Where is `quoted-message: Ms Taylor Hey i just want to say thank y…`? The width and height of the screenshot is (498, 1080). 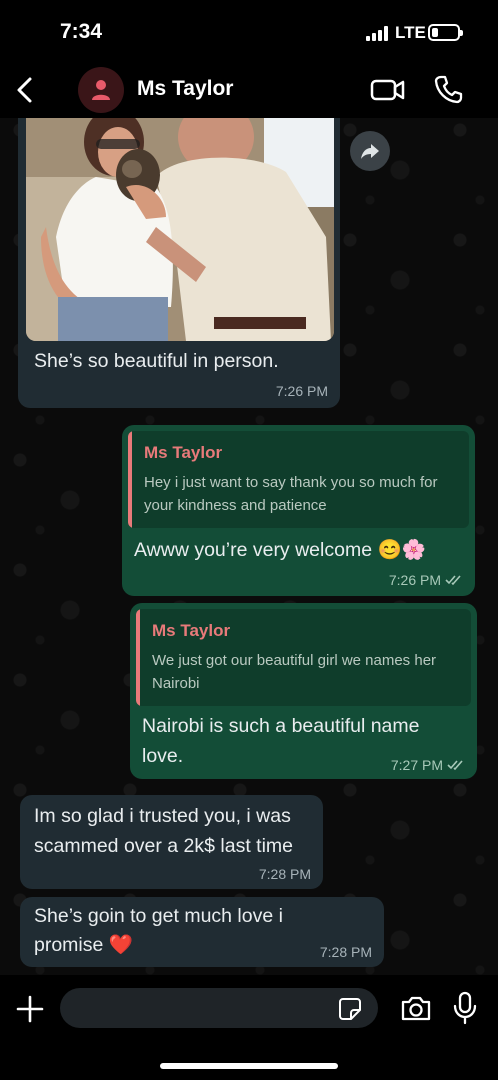 quoted-message: Ms Taylor Hey i just want to say thank y… is located at coordinates (298, 479).